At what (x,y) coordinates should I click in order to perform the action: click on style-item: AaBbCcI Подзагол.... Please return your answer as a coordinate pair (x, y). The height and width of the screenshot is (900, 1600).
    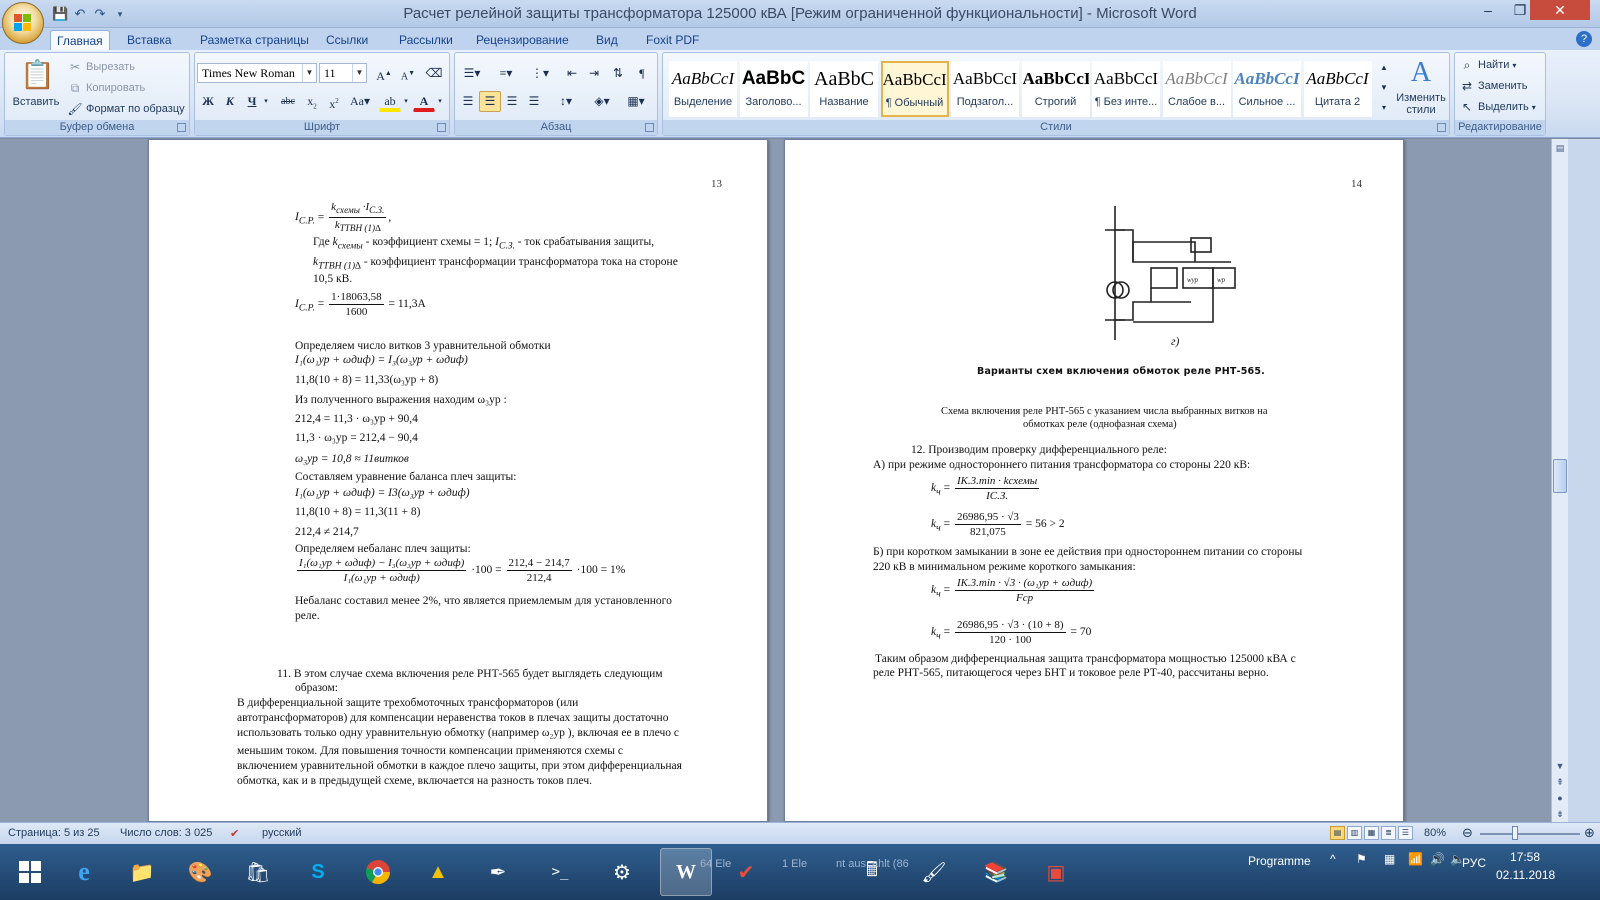
    Looking at the image, I should click on (985, 89).